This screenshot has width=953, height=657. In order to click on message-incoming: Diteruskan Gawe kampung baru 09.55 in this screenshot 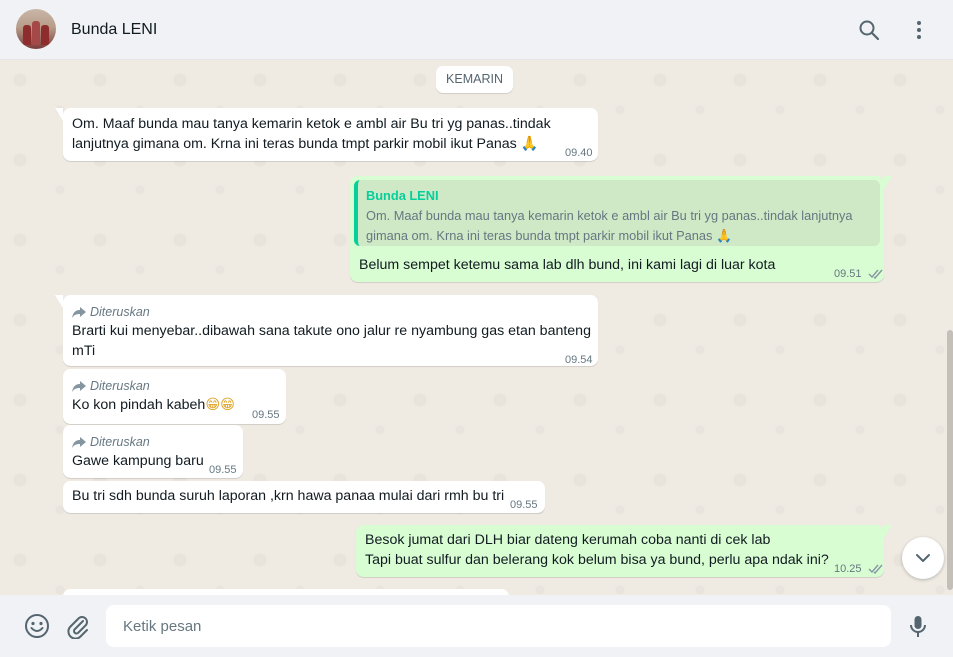, I will do `click(153, 451)`.